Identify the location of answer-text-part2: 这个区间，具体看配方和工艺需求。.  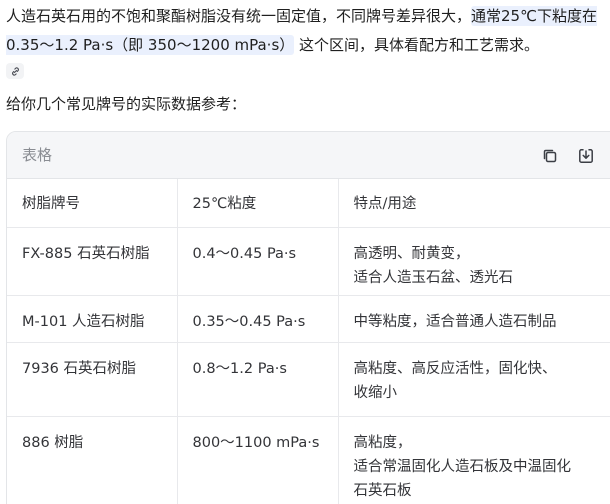
(417, 45).